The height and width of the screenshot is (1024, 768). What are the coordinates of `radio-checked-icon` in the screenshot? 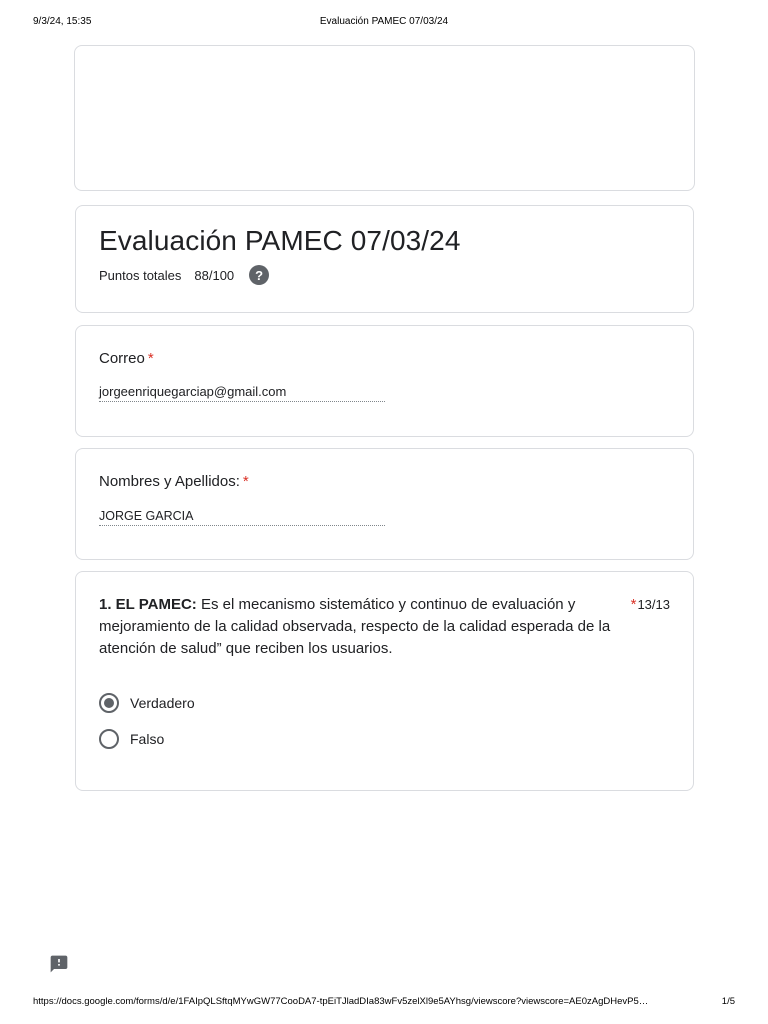 It's located at (109, 703).